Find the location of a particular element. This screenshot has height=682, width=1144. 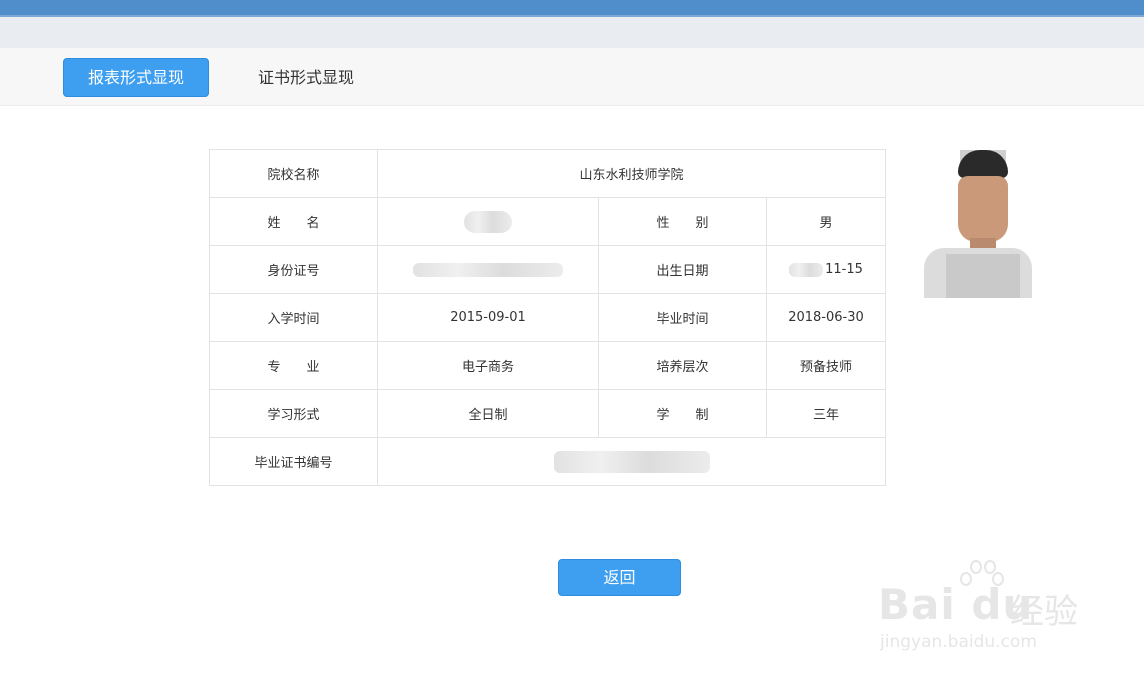

duration-value: 三年 is located at coordinates (826, 413).